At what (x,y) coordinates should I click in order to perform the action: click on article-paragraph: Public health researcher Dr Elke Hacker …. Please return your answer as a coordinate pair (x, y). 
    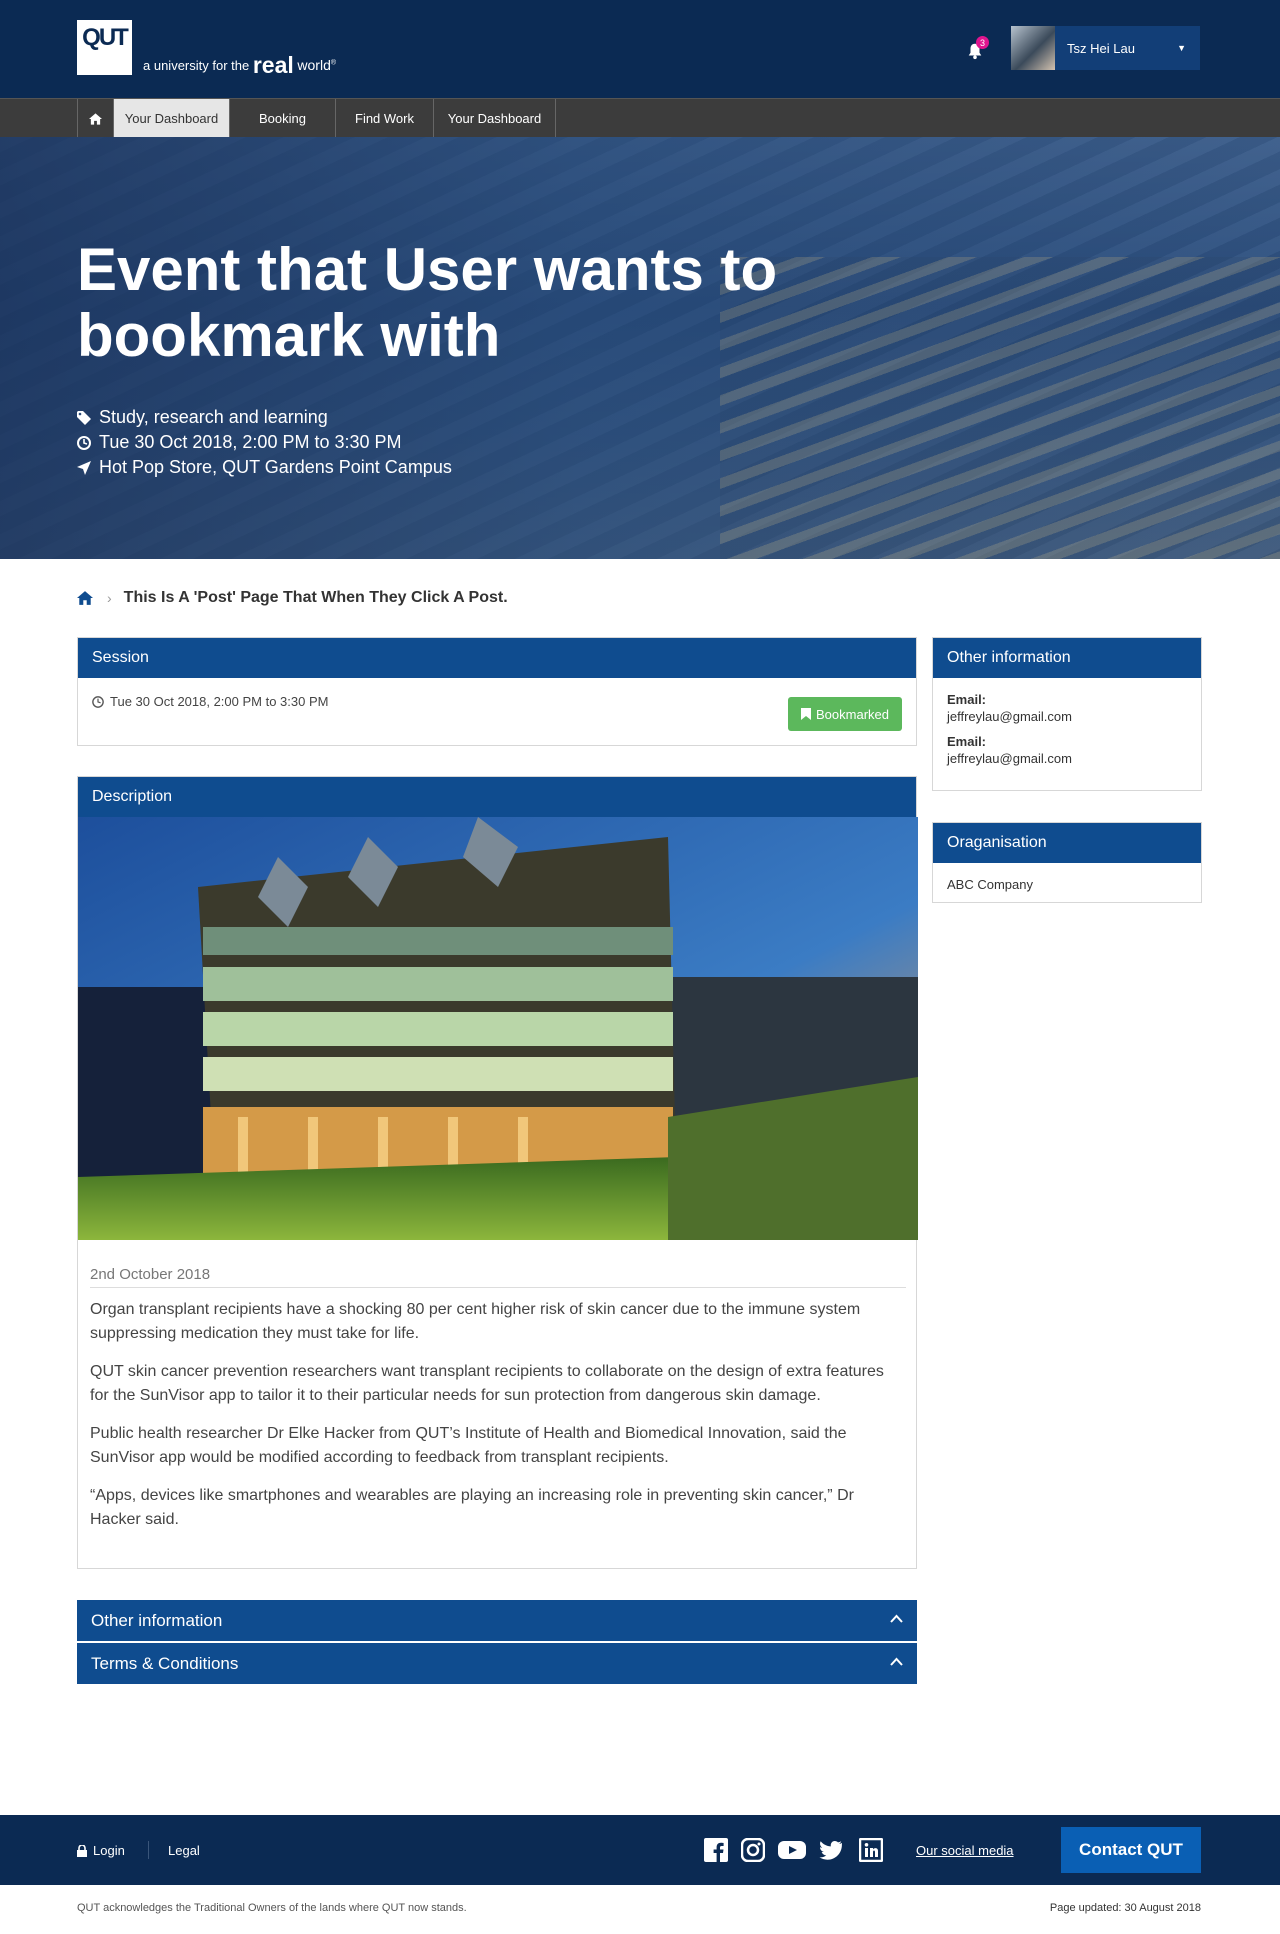
    Looking at the image, I should click on (468, 1445).